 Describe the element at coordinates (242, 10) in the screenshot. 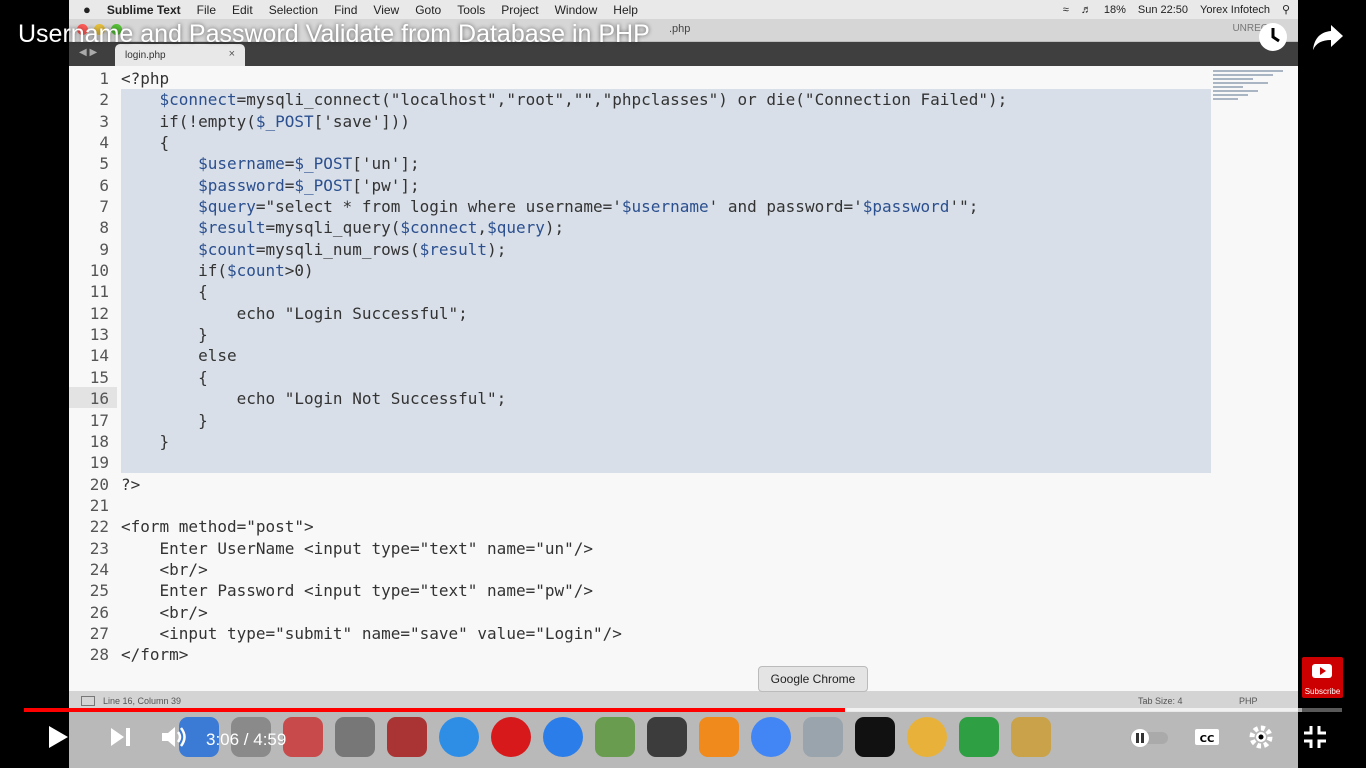

I see `menu-edit: Edit` at that location.